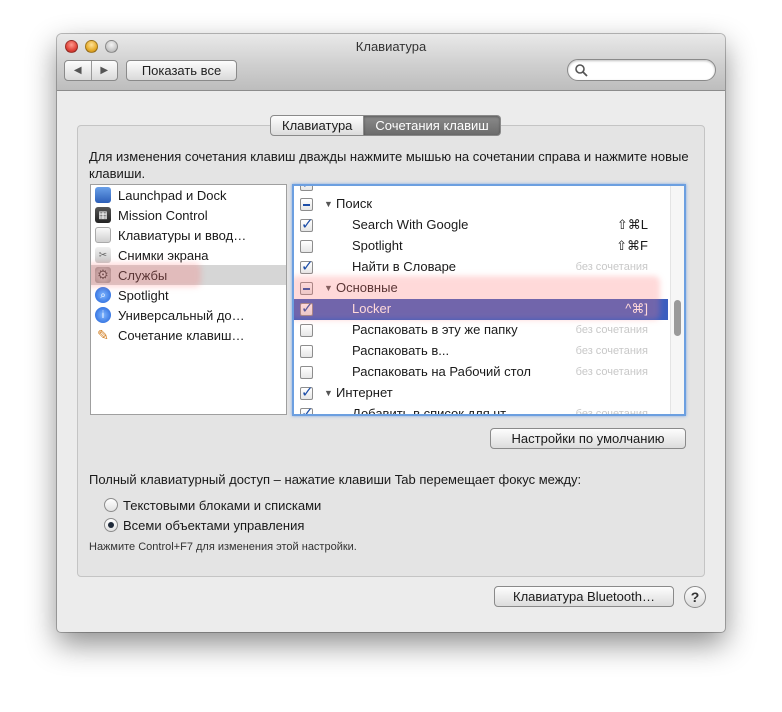  What do you see at coordinates (404, 266) in the screenshot?
I see `shortcut-label: Найти в Словаре` at bounding box center [404, 266].